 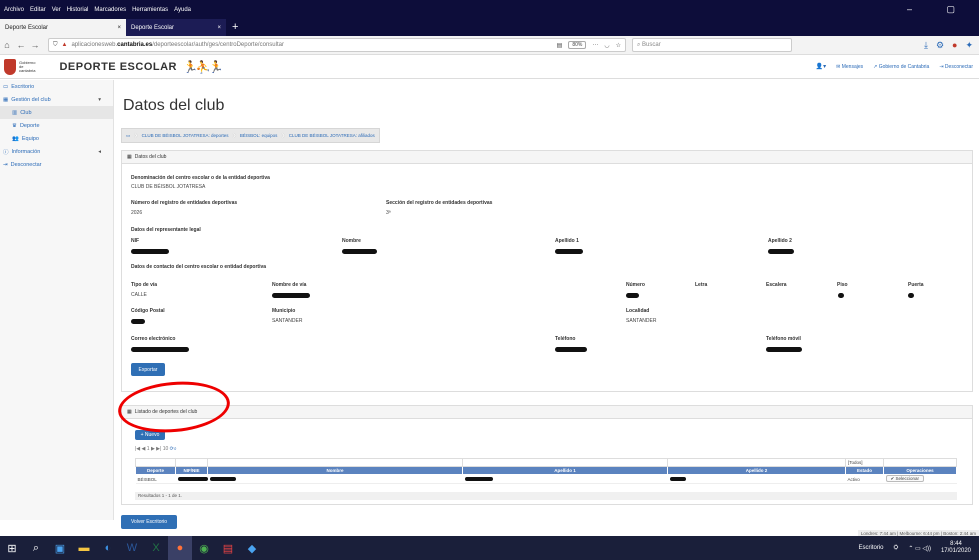 What do you see at coordinates (30, 138) in the screenshot?
I see `sidebar-item-label: Equipo` at bounding box center [30, 138].